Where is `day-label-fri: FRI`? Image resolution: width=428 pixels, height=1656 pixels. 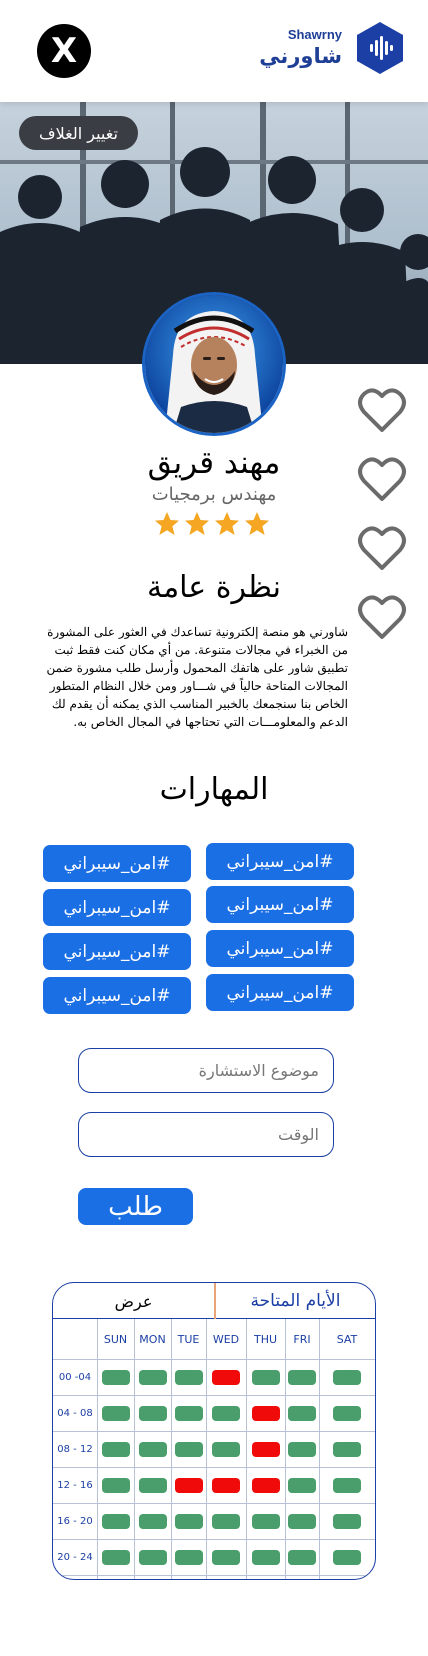
day-label-fri: FRI is located at coordinates (302, 1339).